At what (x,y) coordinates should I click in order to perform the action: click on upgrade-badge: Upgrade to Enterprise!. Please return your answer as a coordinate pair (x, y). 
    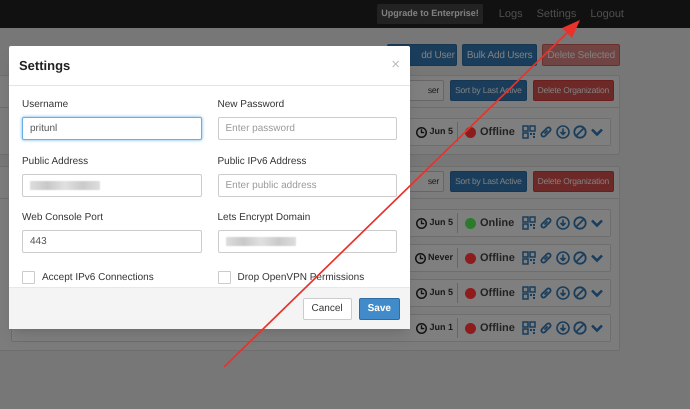
    Looking at the image, I should click on (430, 14).